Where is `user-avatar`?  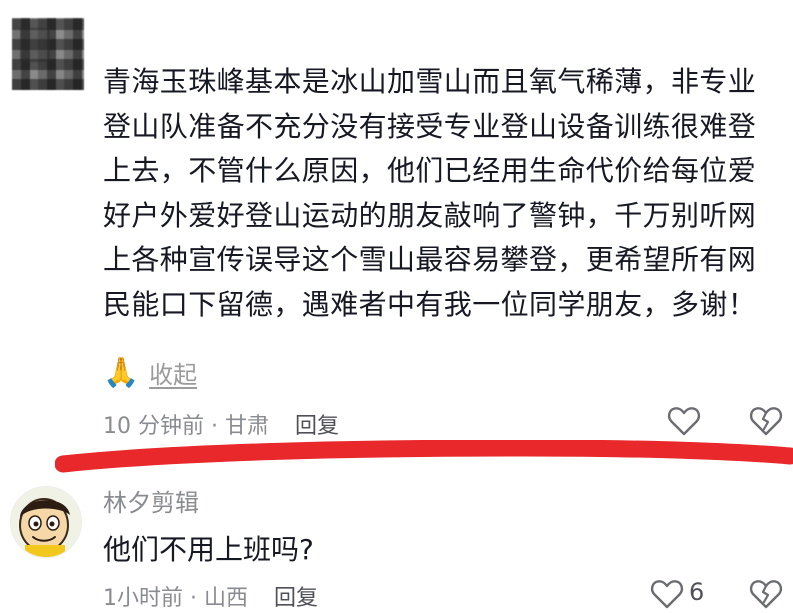
user-avatar is located at coordinates (46, 522).